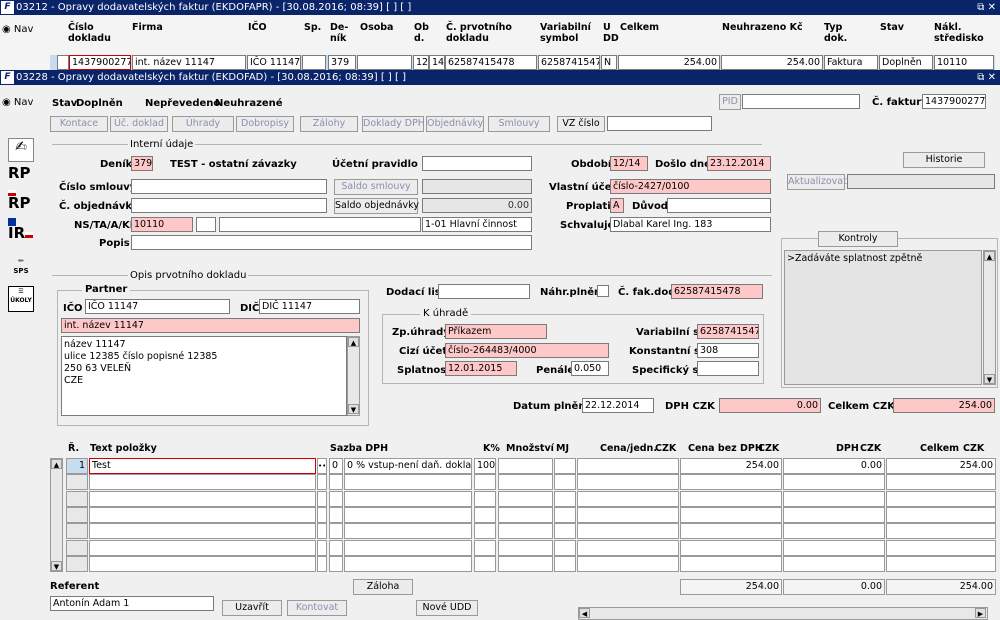 The width and height of the screenshot is (1000, 620). I want to click on nav-radio: ◉ Nav, so click(17, 29).